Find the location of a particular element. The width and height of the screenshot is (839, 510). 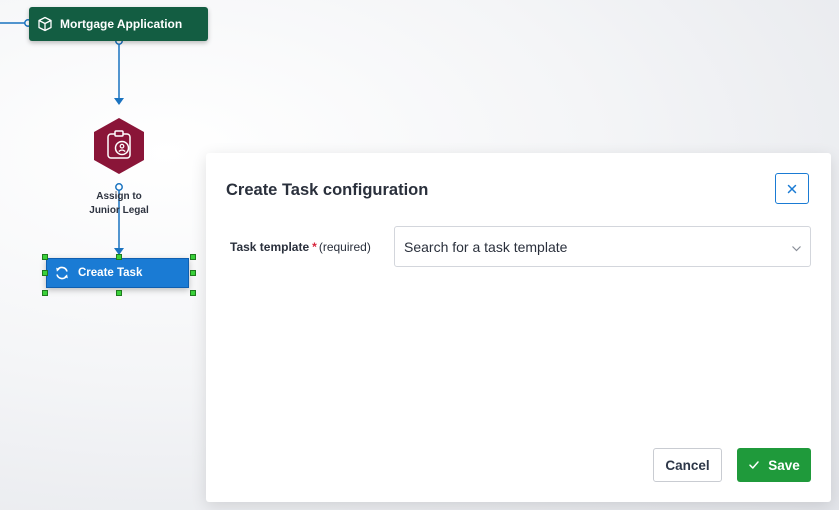

resize-handle-se is located at coordinates (193, 293).